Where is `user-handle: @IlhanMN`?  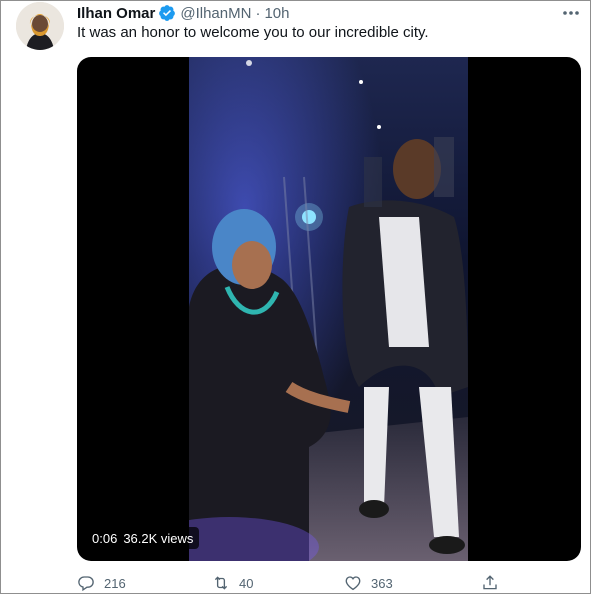
user-handle: @IlhanMN is located at coordinates (215, 13).